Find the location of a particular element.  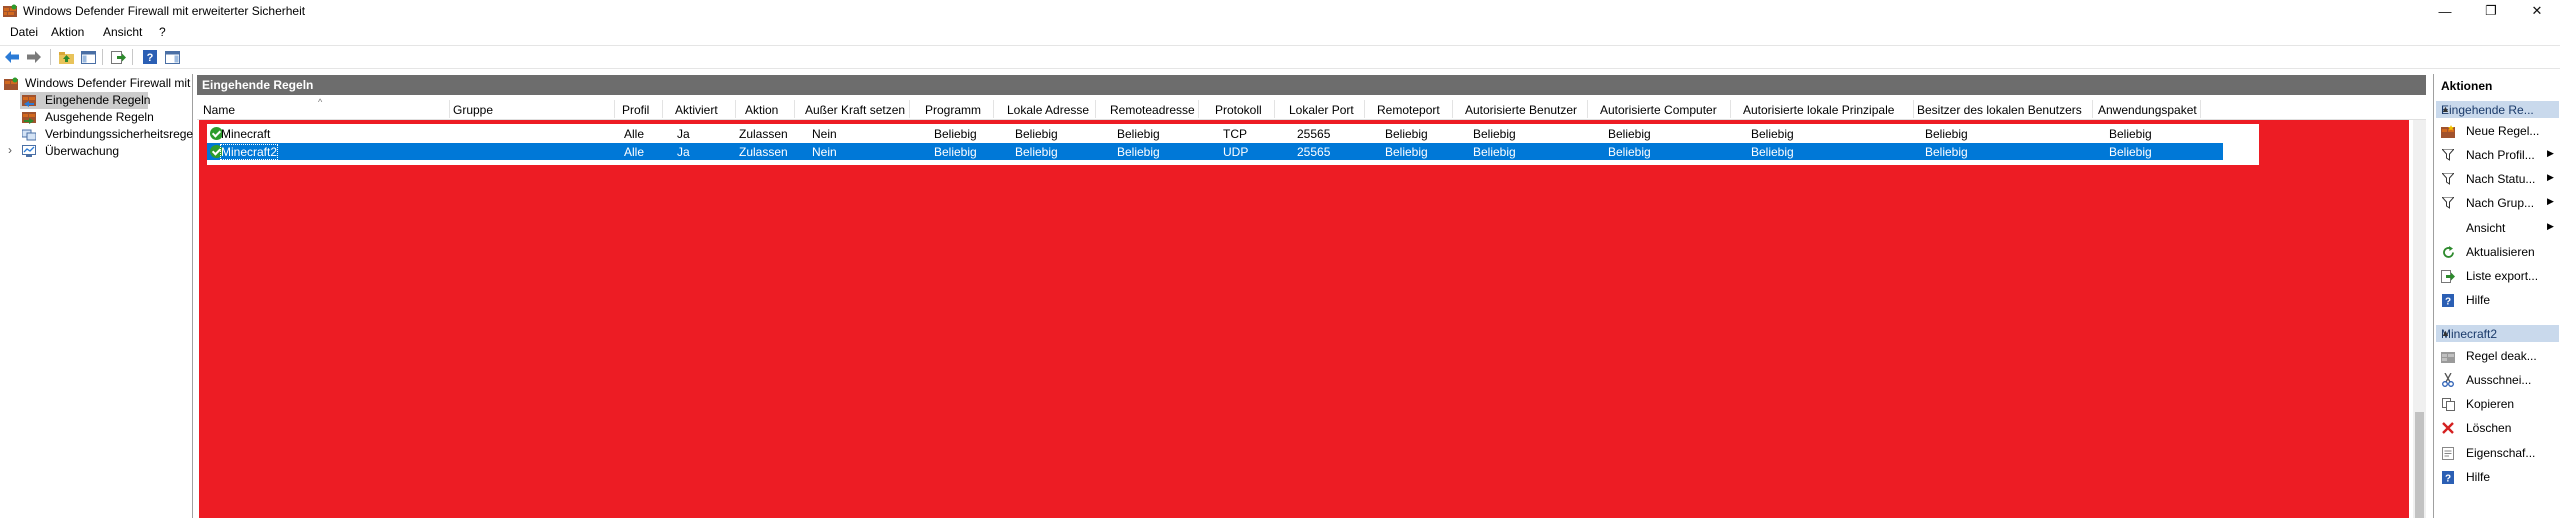

action-hilfe: ? Hilfe is located at coordinates (2497, 300).